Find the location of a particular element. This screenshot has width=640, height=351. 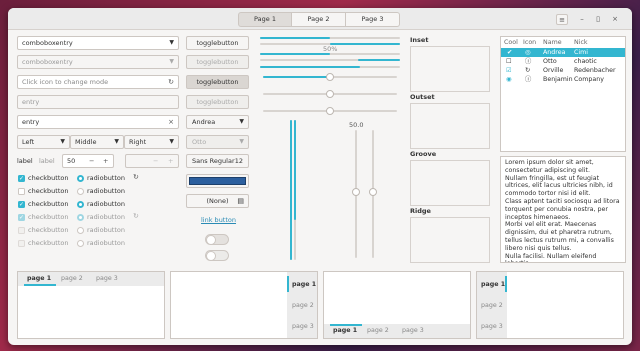

check-icon: ✔ is located at coordinates (509, 52).